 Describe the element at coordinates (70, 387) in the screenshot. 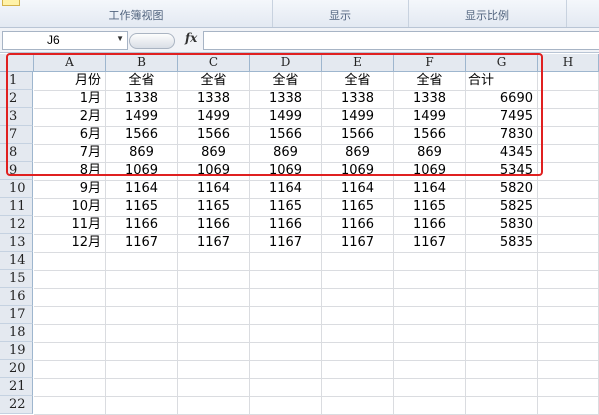

I see `cell-a21` at that location.